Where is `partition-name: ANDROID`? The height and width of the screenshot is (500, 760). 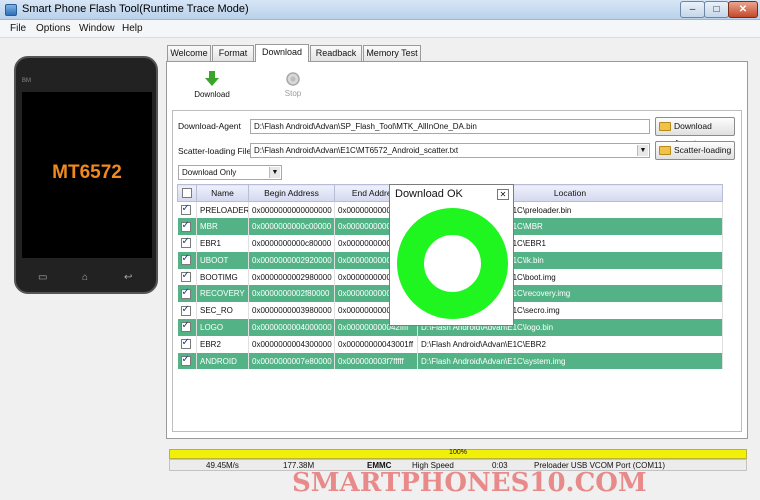
partition-name: ANDROID is located at coordinates (222, 361).